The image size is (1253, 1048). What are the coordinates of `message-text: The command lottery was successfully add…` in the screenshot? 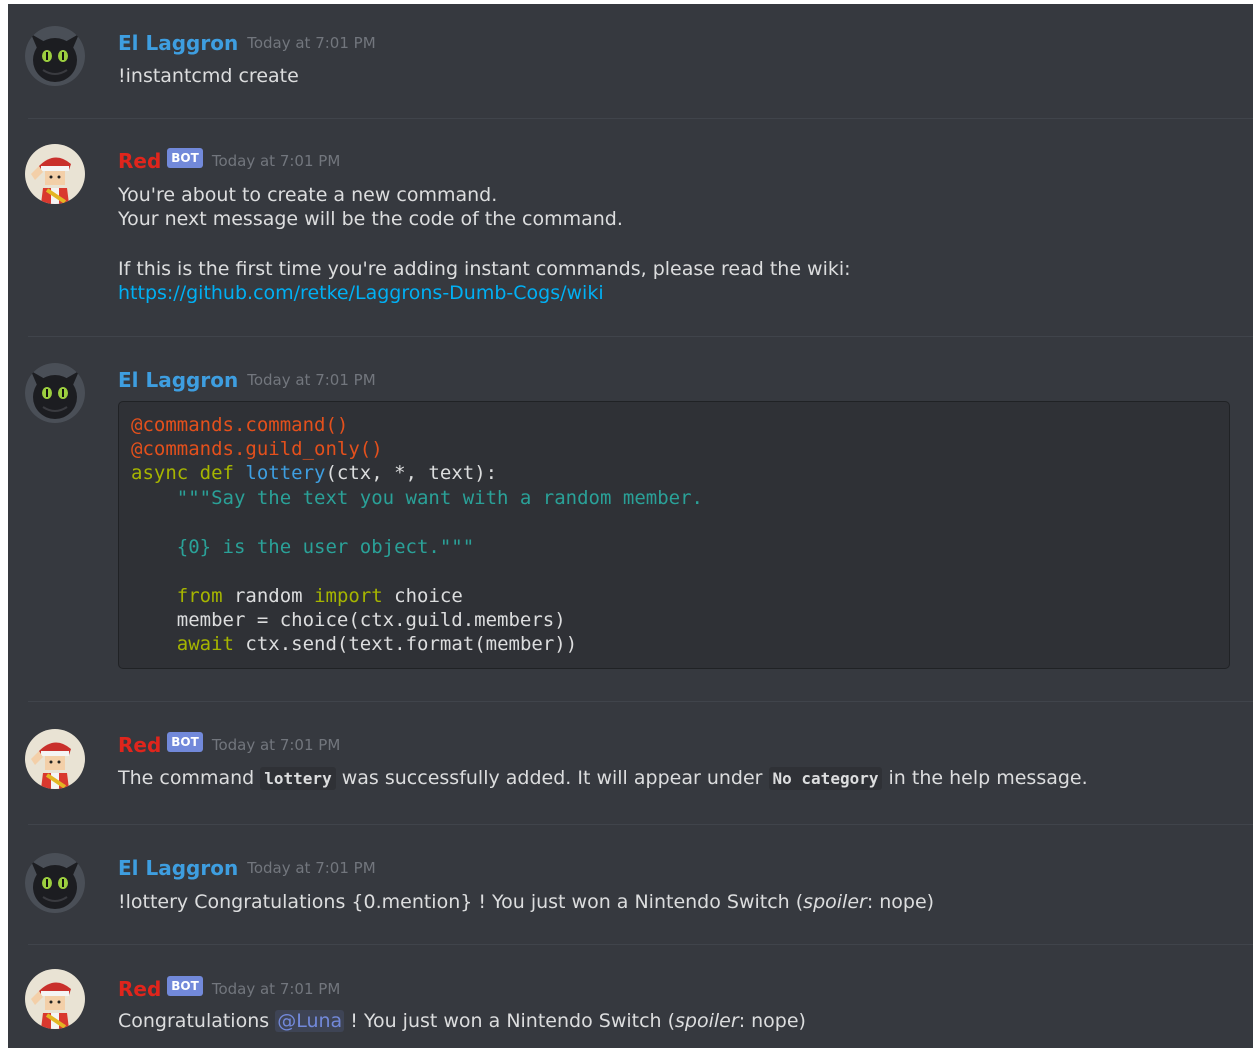 It's located at (603, 778).